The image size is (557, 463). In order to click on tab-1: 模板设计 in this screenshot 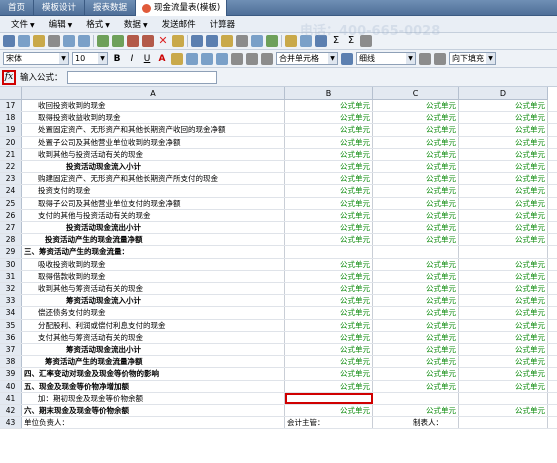, I will do `click(60, 8)`.